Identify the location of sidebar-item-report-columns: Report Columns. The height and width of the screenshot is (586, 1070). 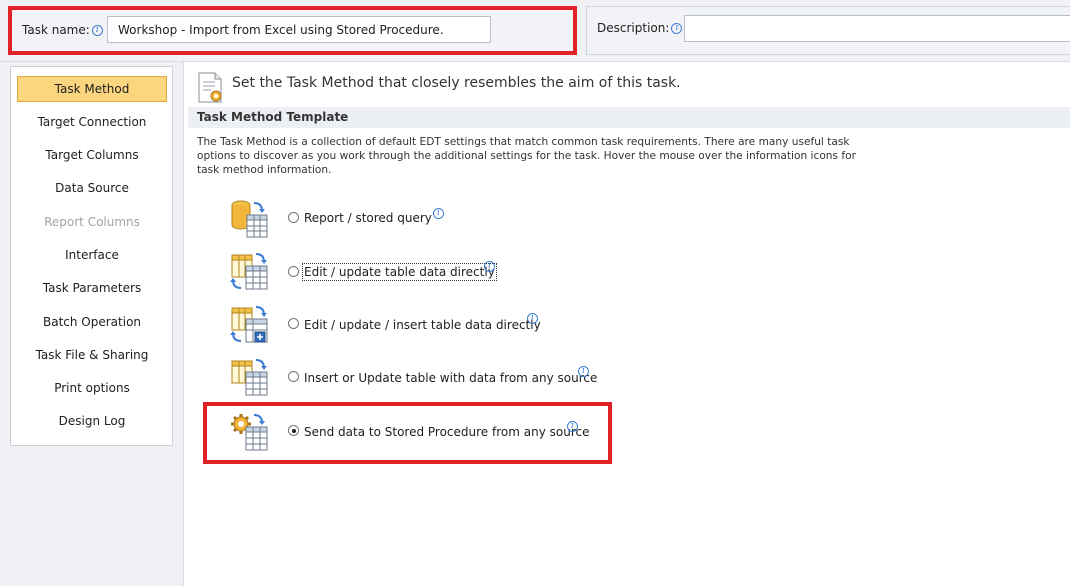
(92, 222).